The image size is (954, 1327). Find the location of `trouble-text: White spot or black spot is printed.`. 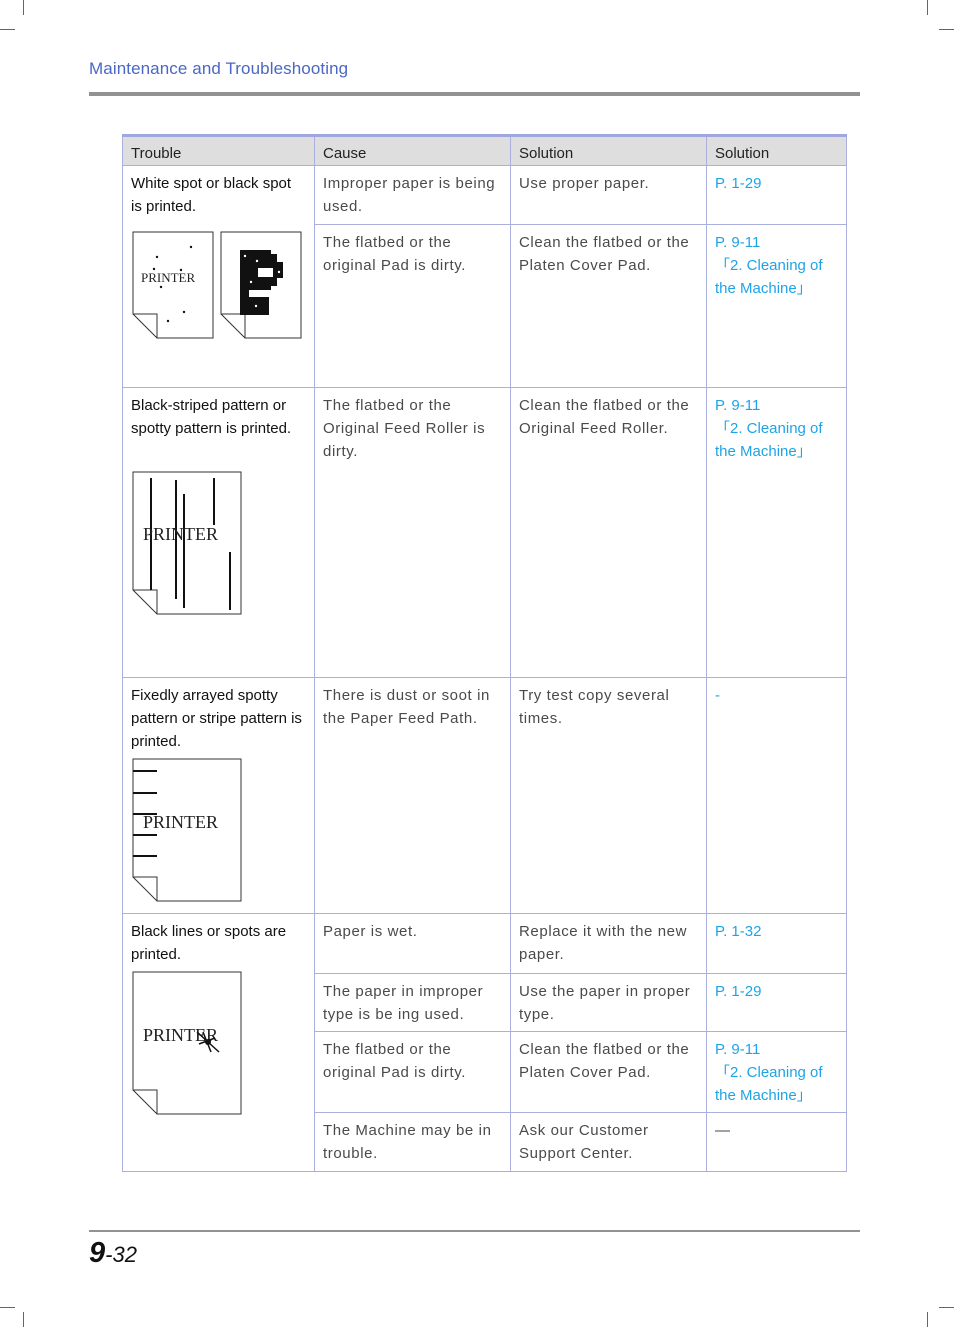

trouble-text: White spot or black spot is printed. is located at coordinates (211, 195).